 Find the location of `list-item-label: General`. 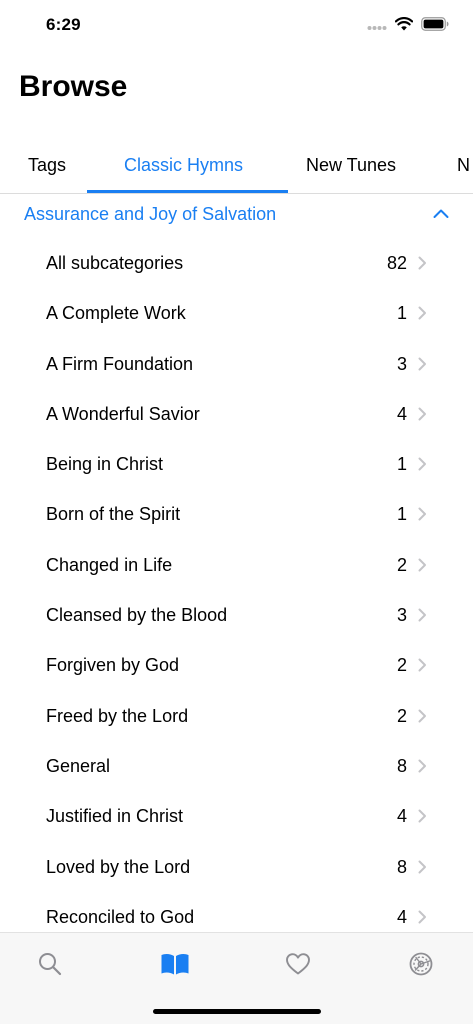

list-item-label: General is located at coordinates (78, 765).